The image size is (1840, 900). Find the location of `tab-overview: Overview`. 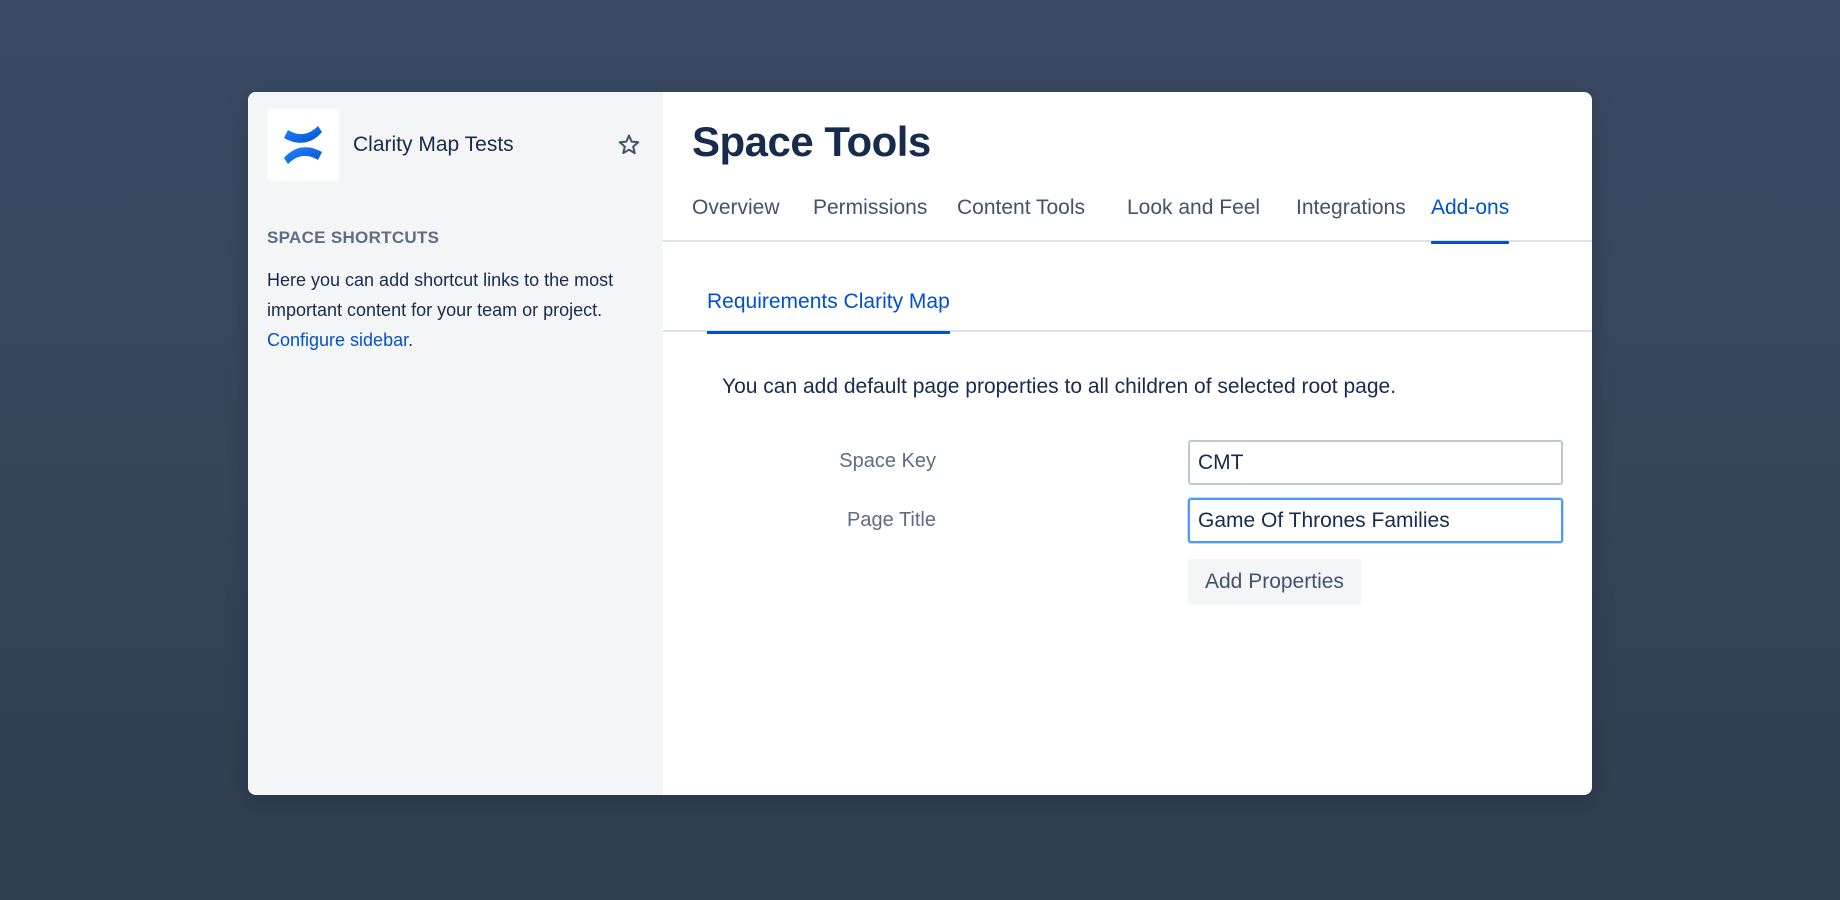

tab-overview: Overview is located at coordinates (736, 219).